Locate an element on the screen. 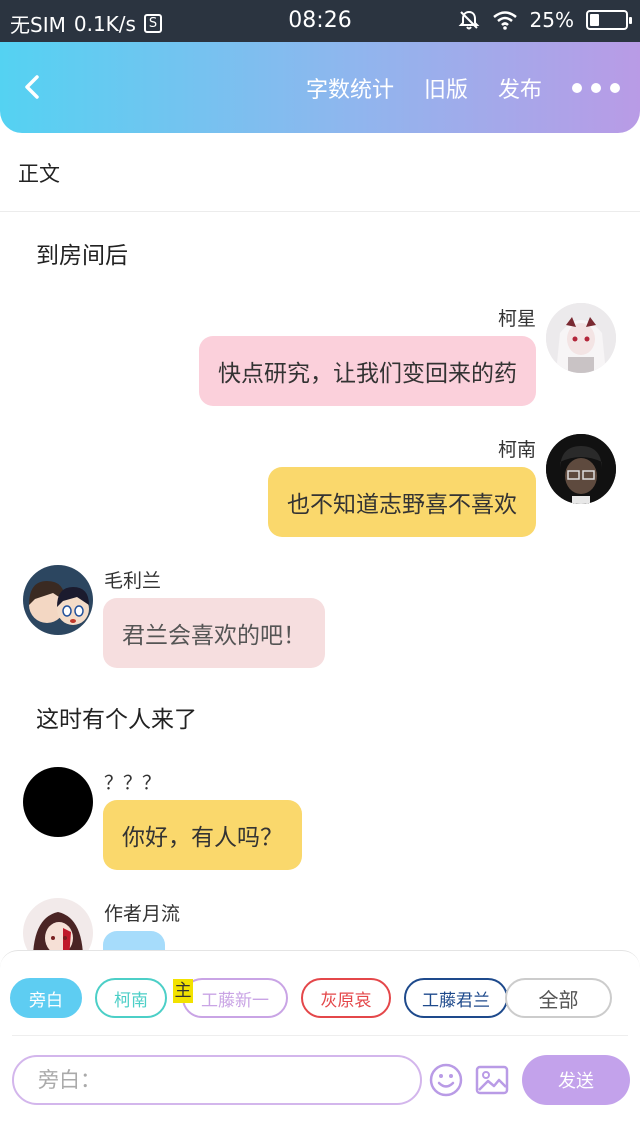  avatar-conan-image is located at coordinates (581, 469).